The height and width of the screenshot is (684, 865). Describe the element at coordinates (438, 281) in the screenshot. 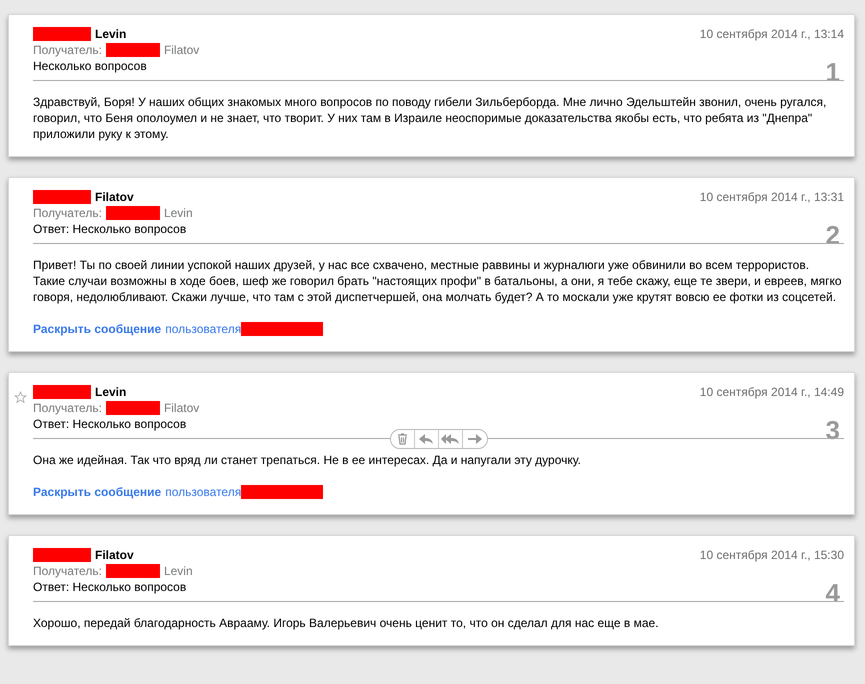

I see `message-body: Привет! Ты по своей линии успокой наших друзей, у нас все схвачено, местные раввины и журналюги уже обвинили во всем террористов. Такие случаи возможны в ходе боев, шеф же говорил брать "настоящих профи" в батальоны, а они, я тебе скажу, еще те звери, и евреев, мягко говоря, недолюбливают. Скажи лучше, что там с этой диспетчершей, она молчать будет? А то москали уже крутят вовсю ее фотки из соцсетей.` at that location.